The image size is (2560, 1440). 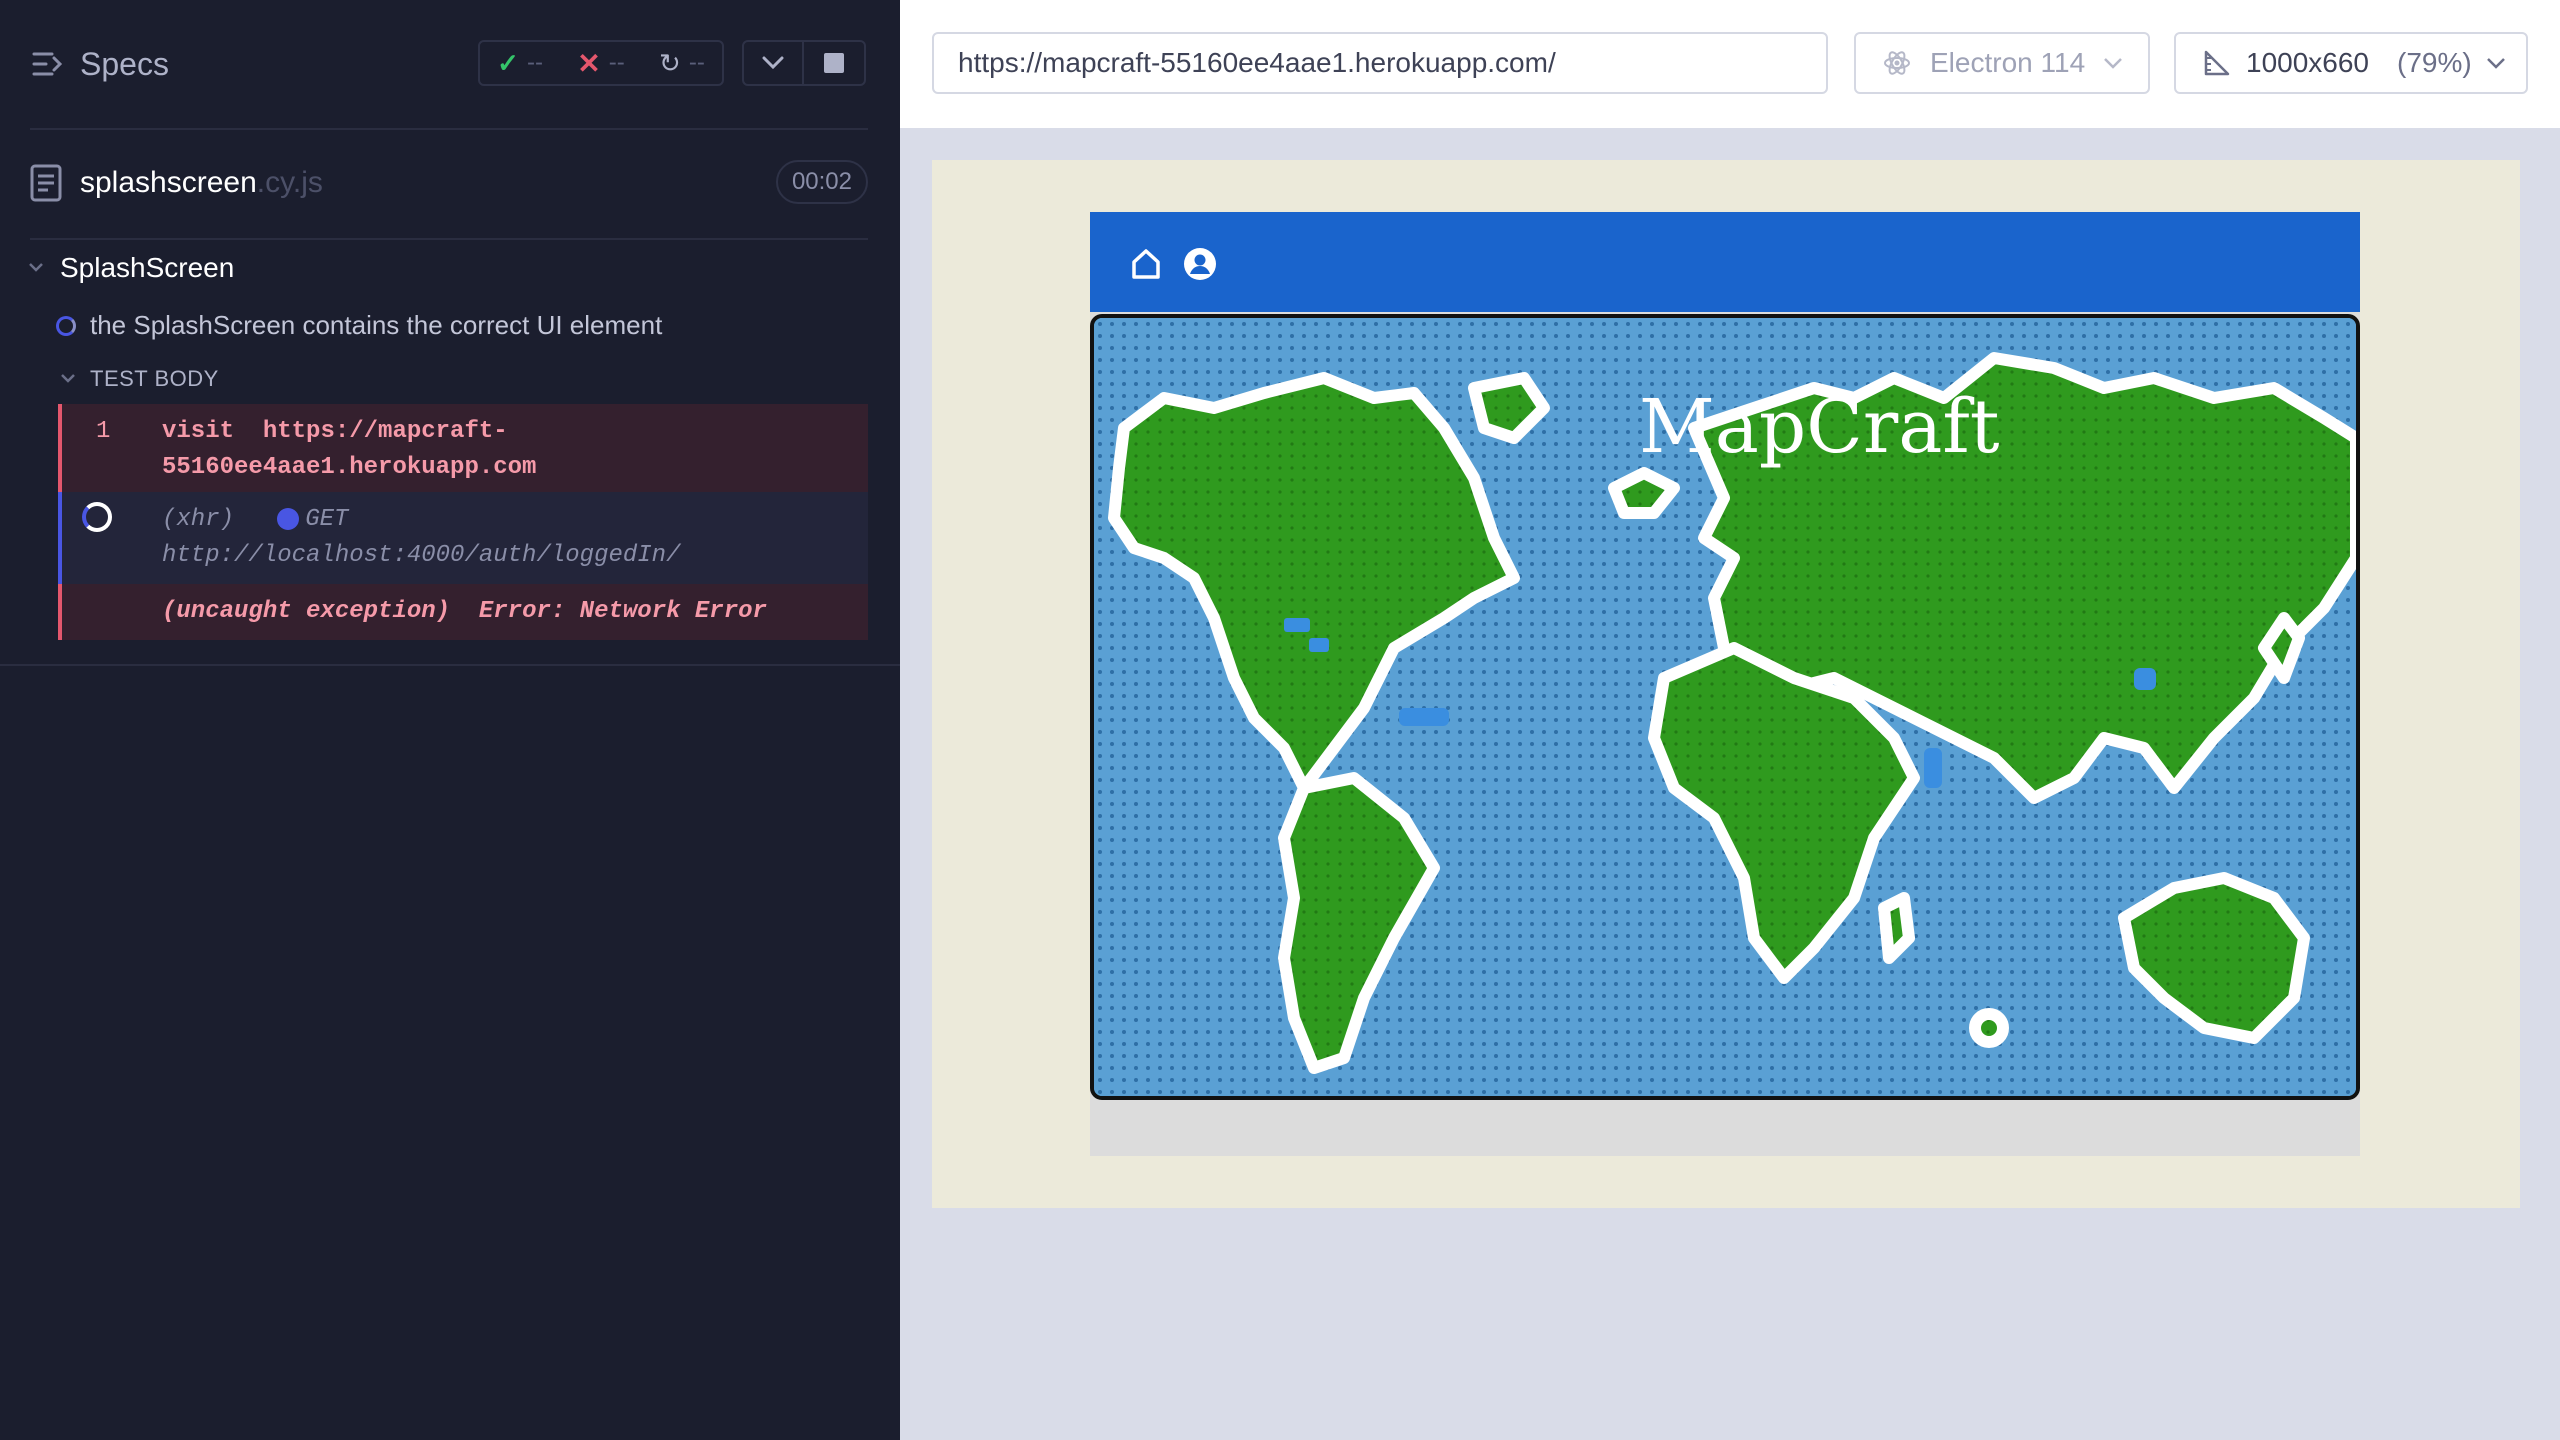 What do you see at coordinates (288, 518) in the screenshot?
I see `pending-dot-icon` at bounding box center [288, 518].